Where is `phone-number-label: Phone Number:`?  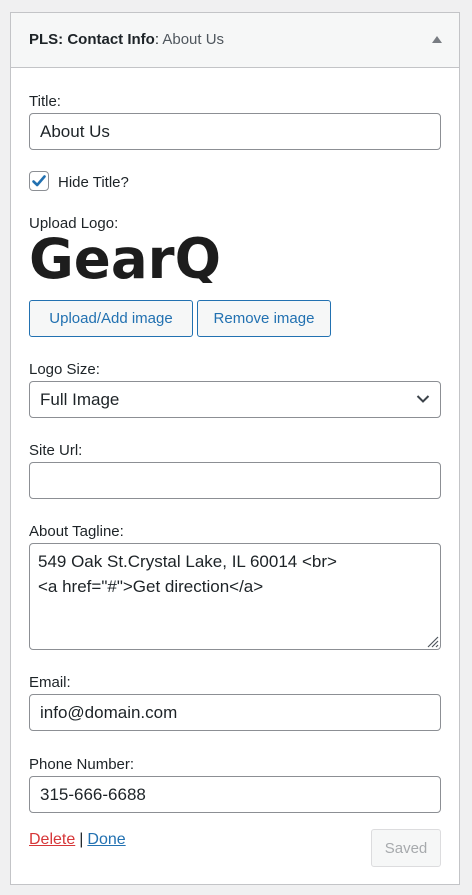
phone-number-label: Phone Number: is located at coordinates (82, 764).